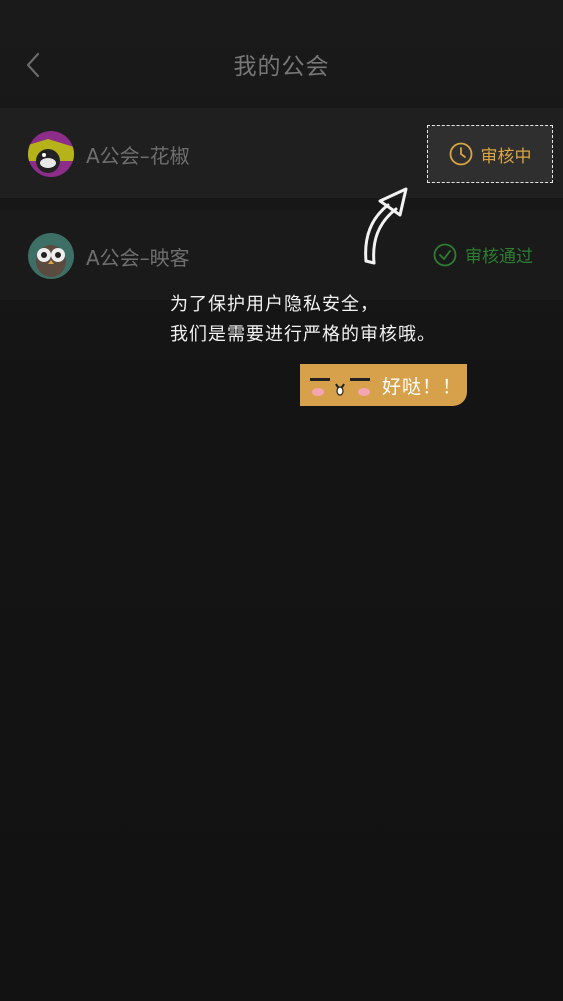 The width and height of the screenshot is (563, 1001). I want to click on status-badge-pending: 审核中, so click(490, 154).